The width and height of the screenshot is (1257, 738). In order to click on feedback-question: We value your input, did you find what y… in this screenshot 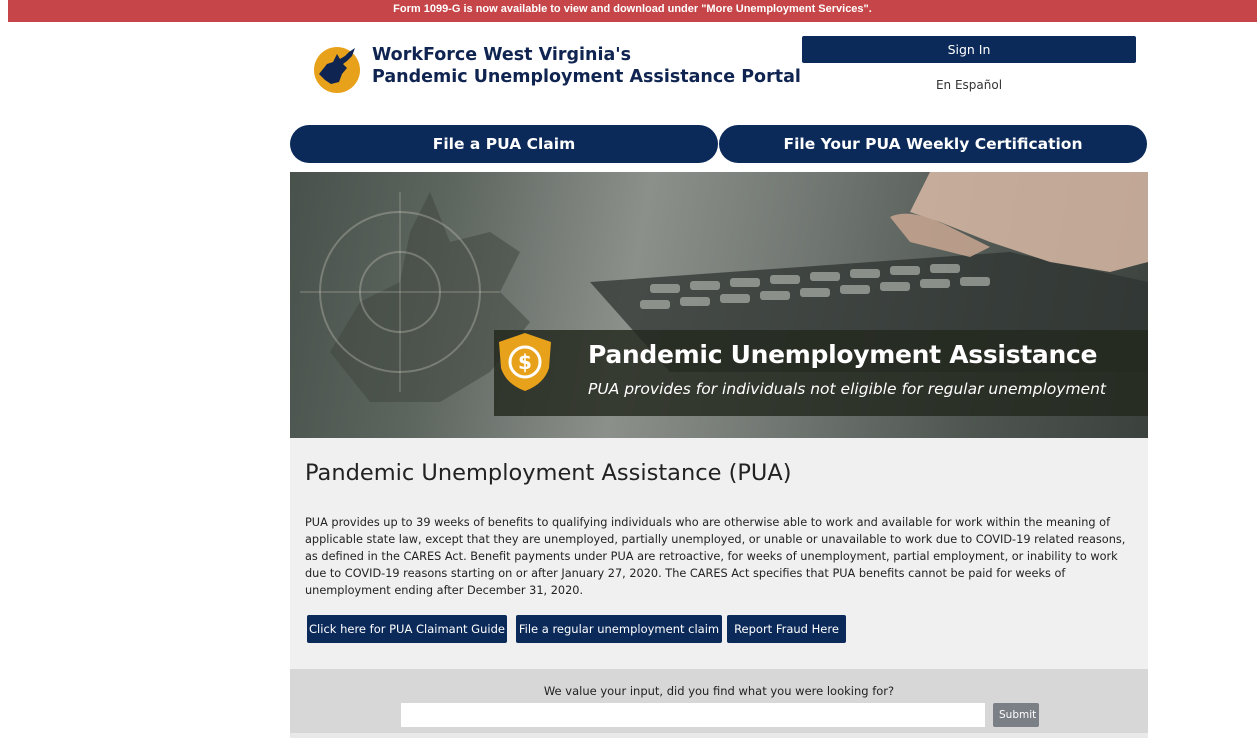, I will do `click(719, 691)`.